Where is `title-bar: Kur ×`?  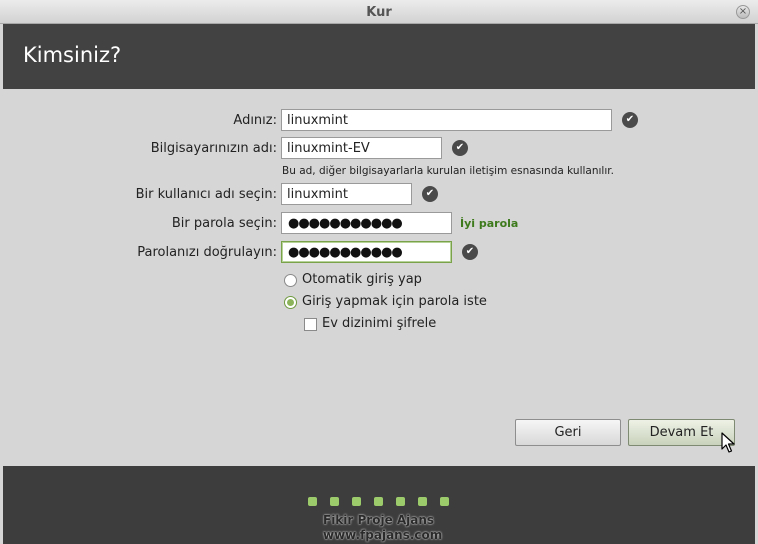
title-bar: Kur × is located at coordinates (379, 12).